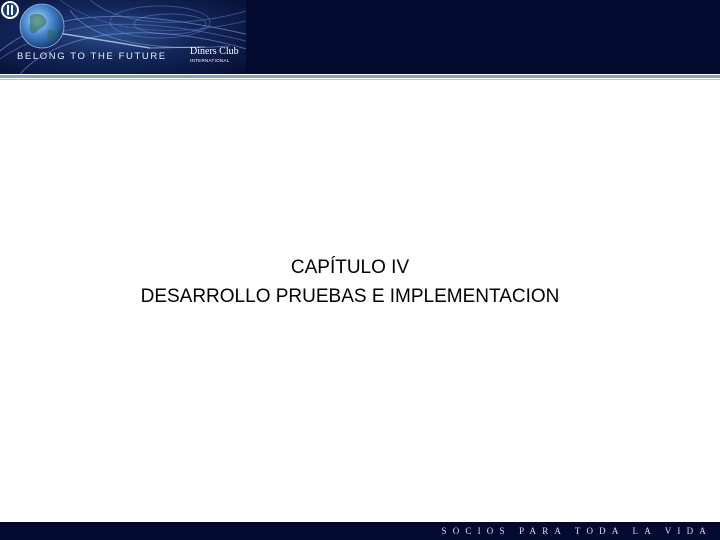 The width and height of the screenshot is (720, 540). What do you see at coordinates (360, 76) in the screenshot?
I see `header-divider` at bounding box center [360, 76].